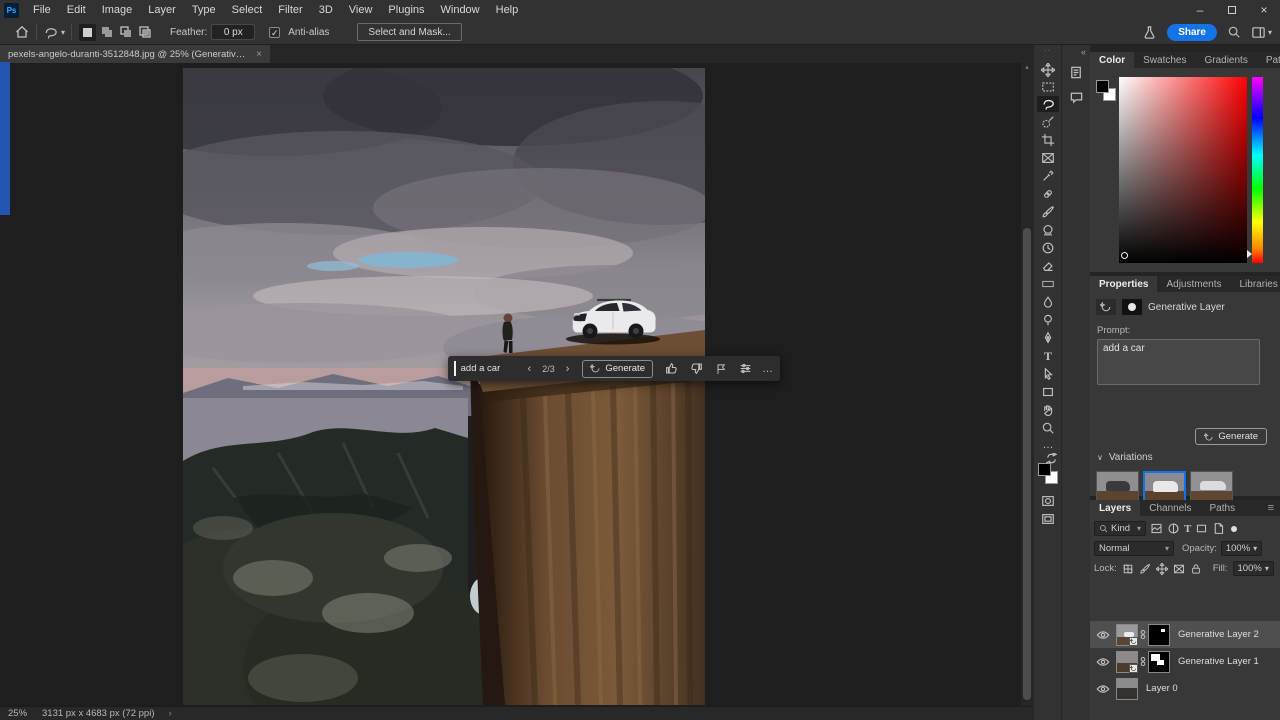 The image size is (1280, 720). What do you see at coordinates (290, 10) in the screenshot?
I see `menu-filter: Filter` at bounding box center [290, 10].